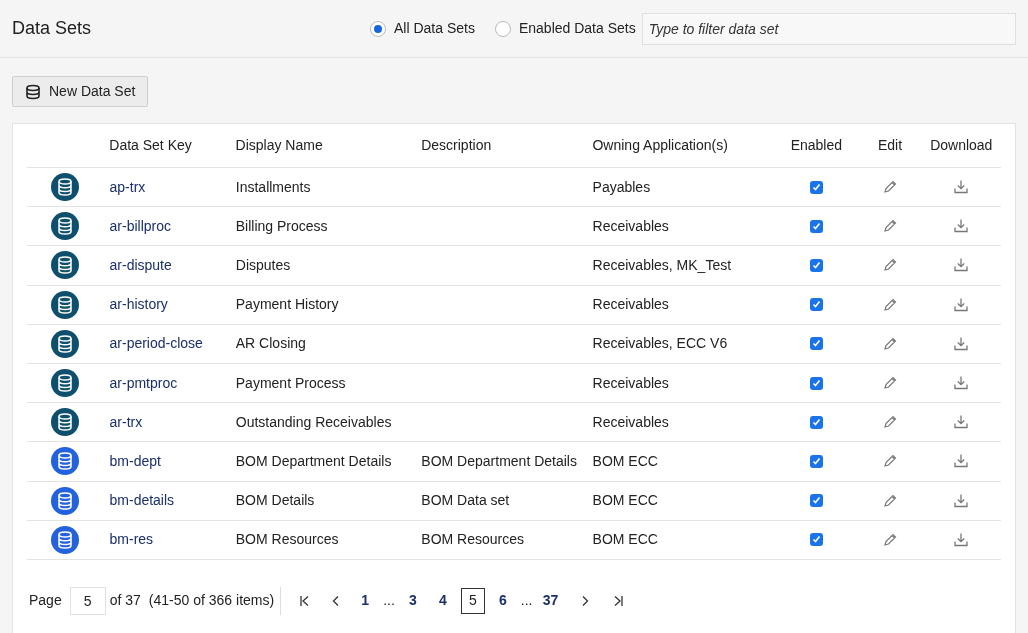 This screenshot has height=633, width=1028. I want to click on display-name: Payment History, so click(287, 304).